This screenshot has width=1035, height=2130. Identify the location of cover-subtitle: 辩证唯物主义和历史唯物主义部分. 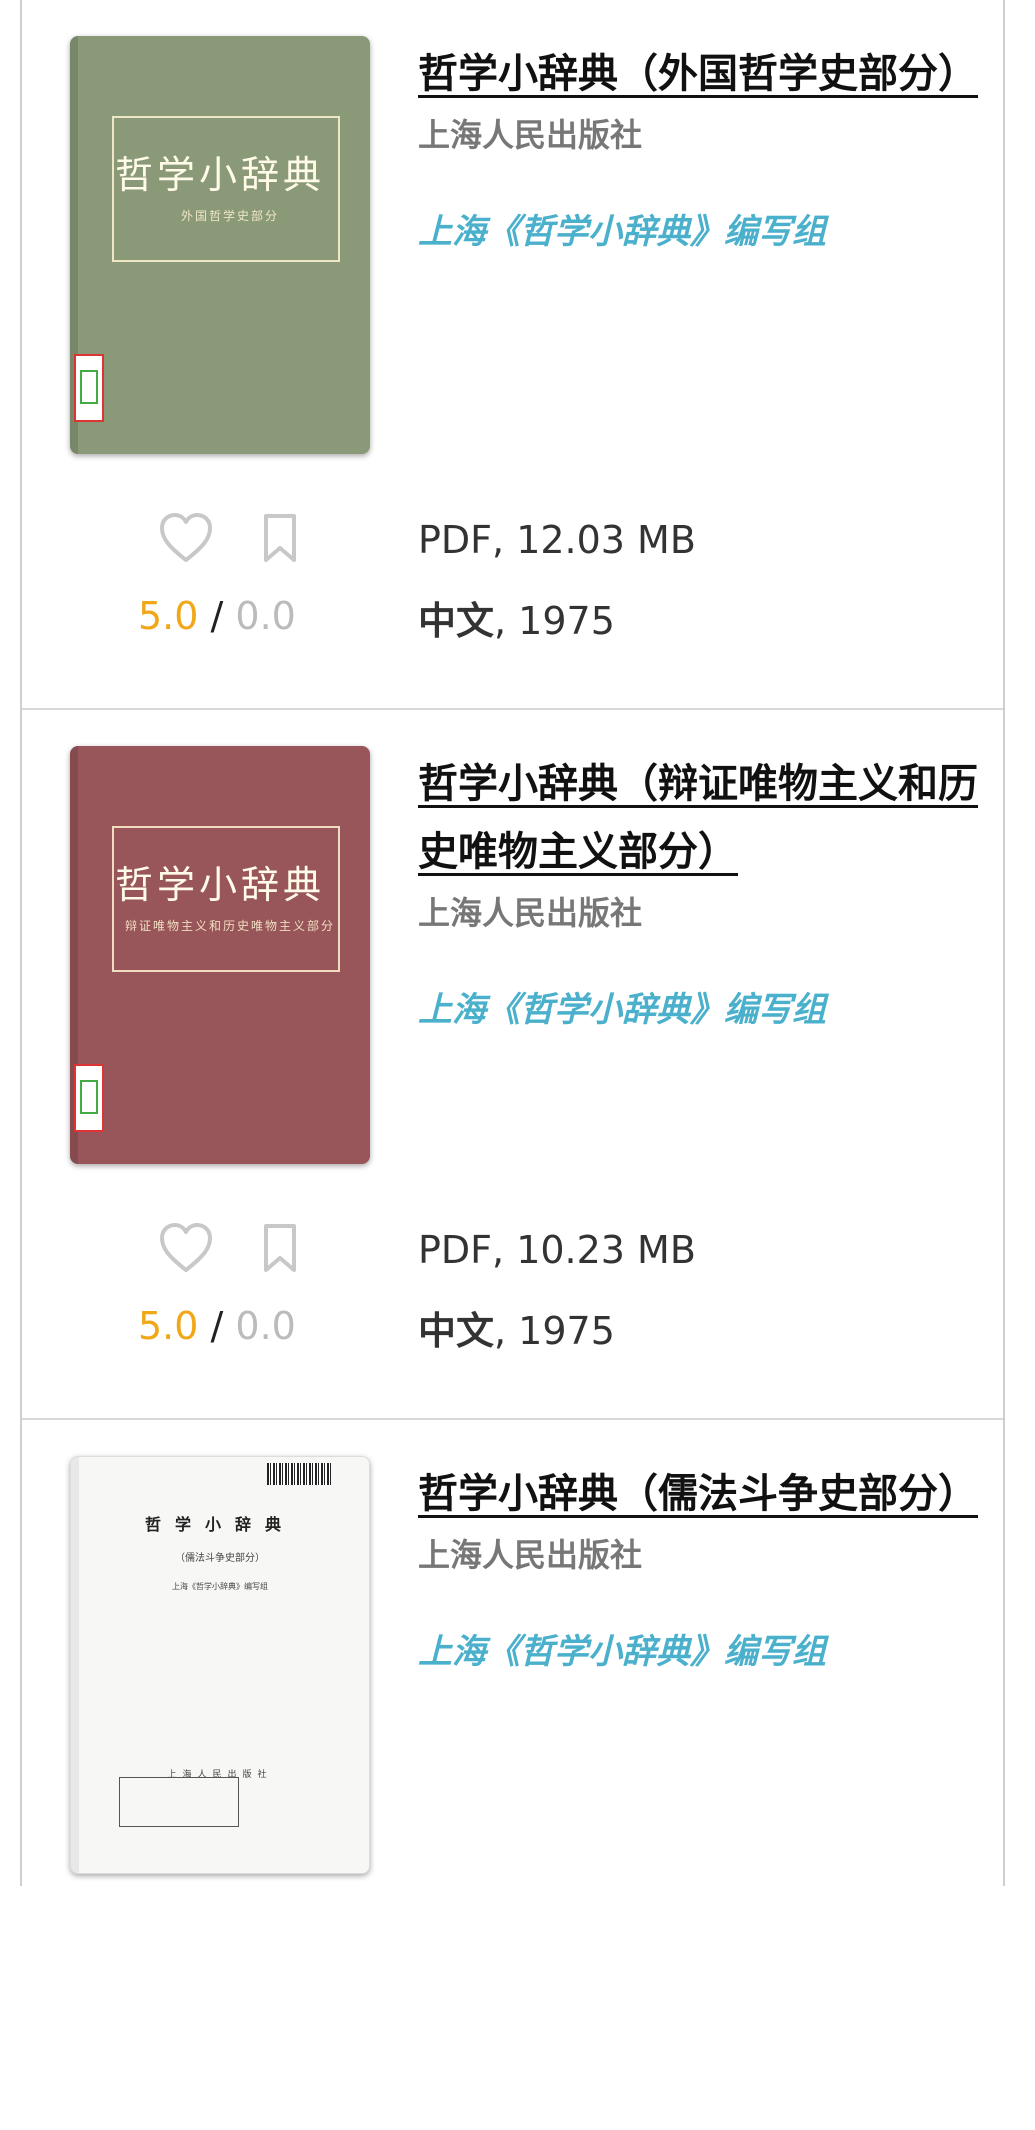
(229, 926).